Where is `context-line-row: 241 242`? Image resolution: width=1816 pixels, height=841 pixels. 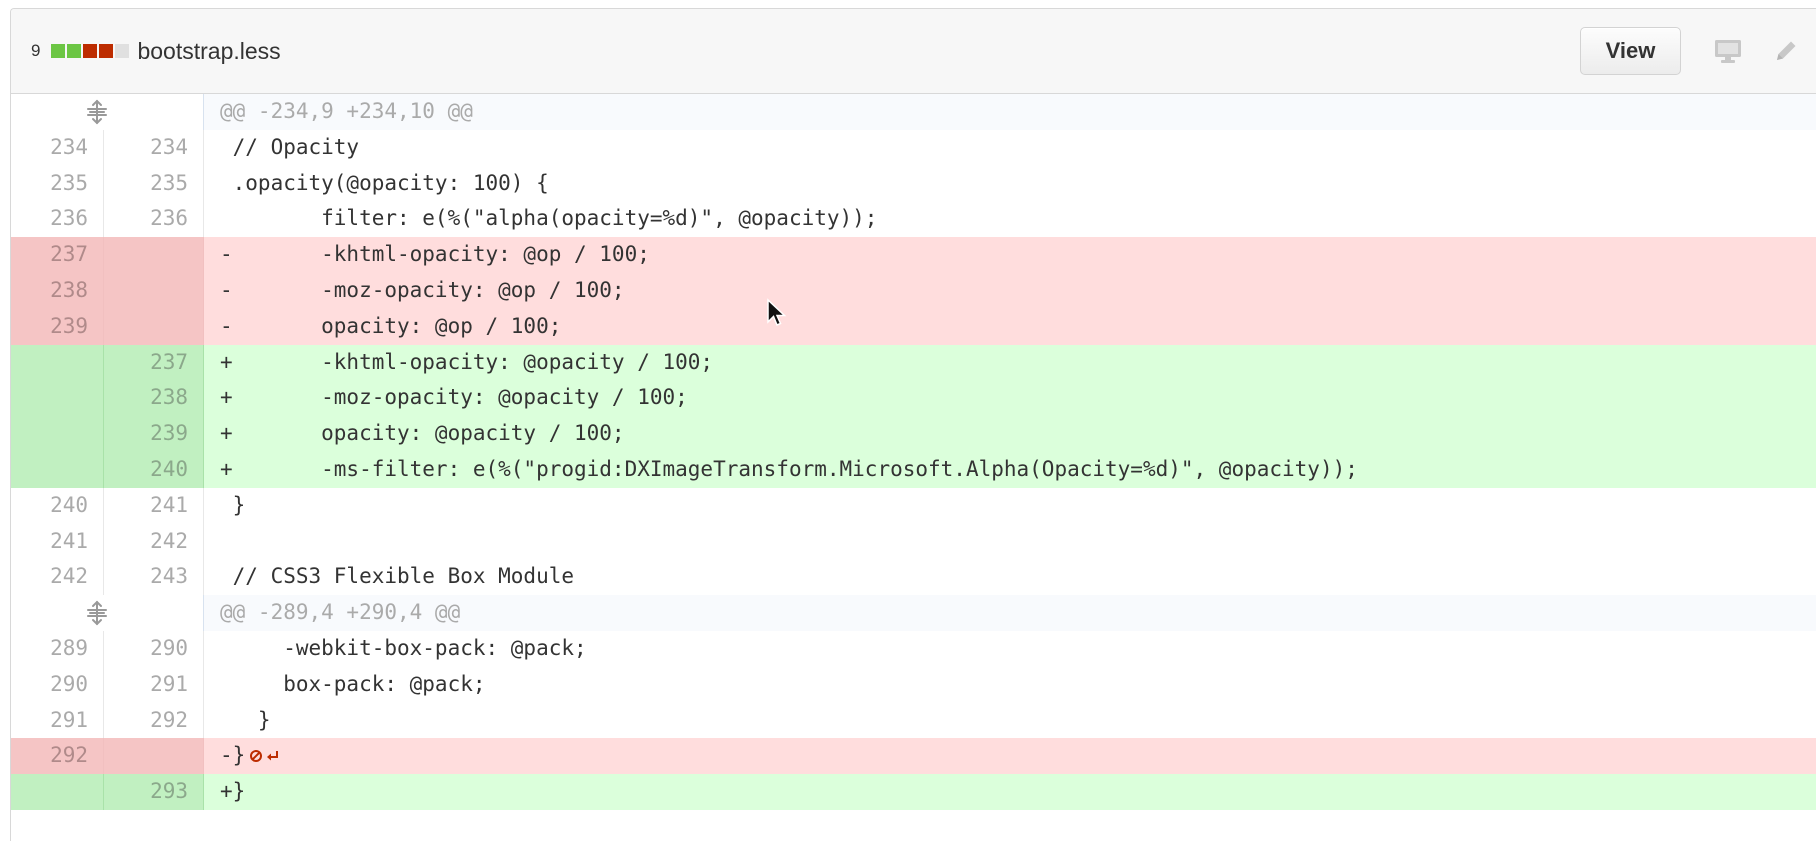
context-line-row: 241 242 is located at coordinates (913, 541).